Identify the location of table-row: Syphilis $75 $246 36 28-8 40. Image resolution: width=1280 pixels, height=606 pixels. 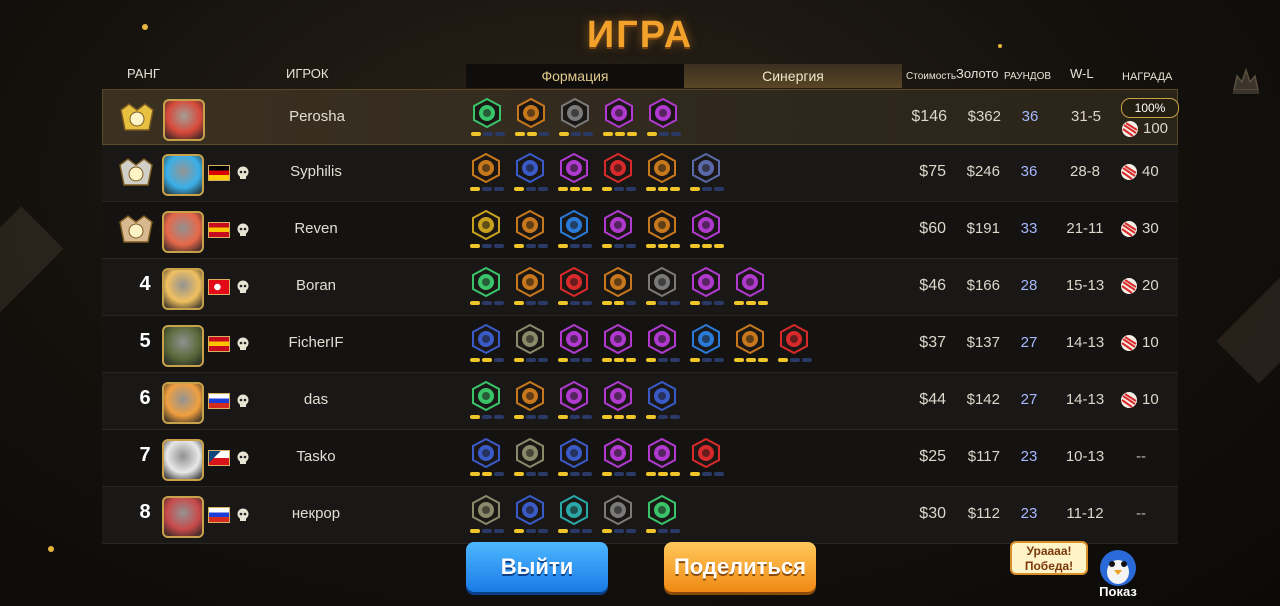
(640, 173).